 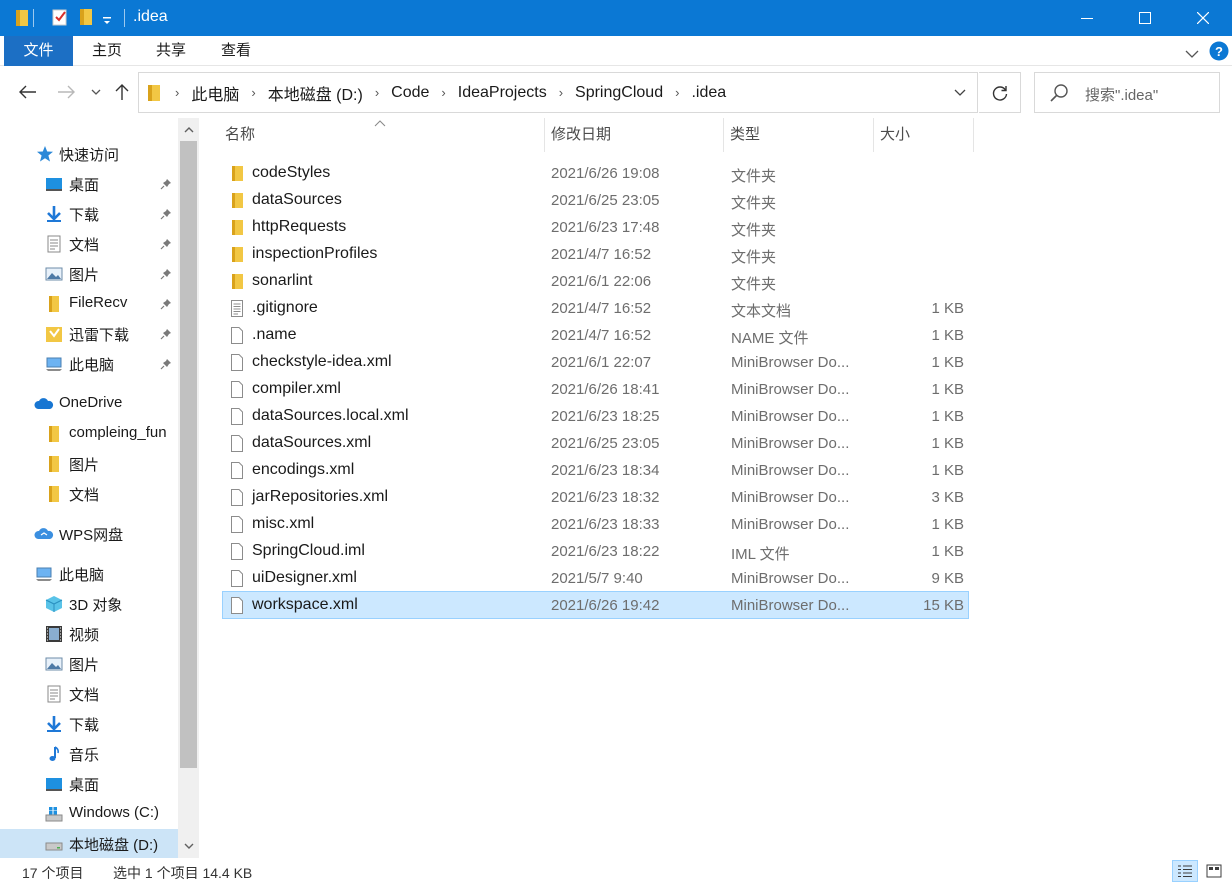 I want to click on help-icon: ?, so click(x=1219, y=53).